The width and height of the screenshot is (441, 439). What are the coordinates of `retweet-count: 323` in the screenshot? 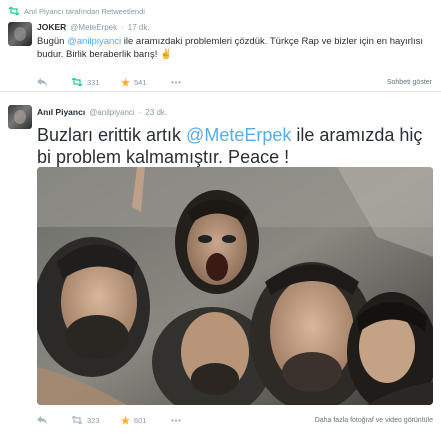 It's located at (93, 420).